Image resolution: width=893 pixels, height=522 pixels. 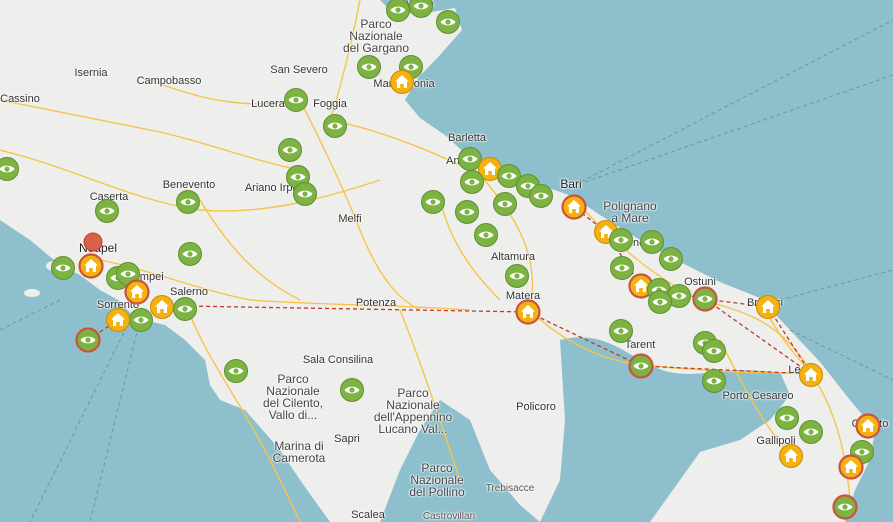 I want to click on location-pin-icon, so click(x=93, y=242).